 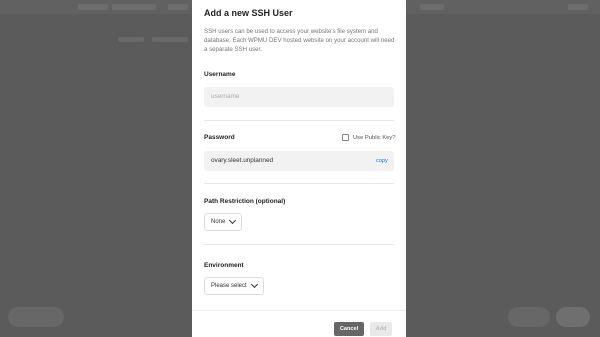 What do you see at coordinates (218, 222) in the screenshot?
I see `path-restriction-value: None` at bounding box center [218, 222].